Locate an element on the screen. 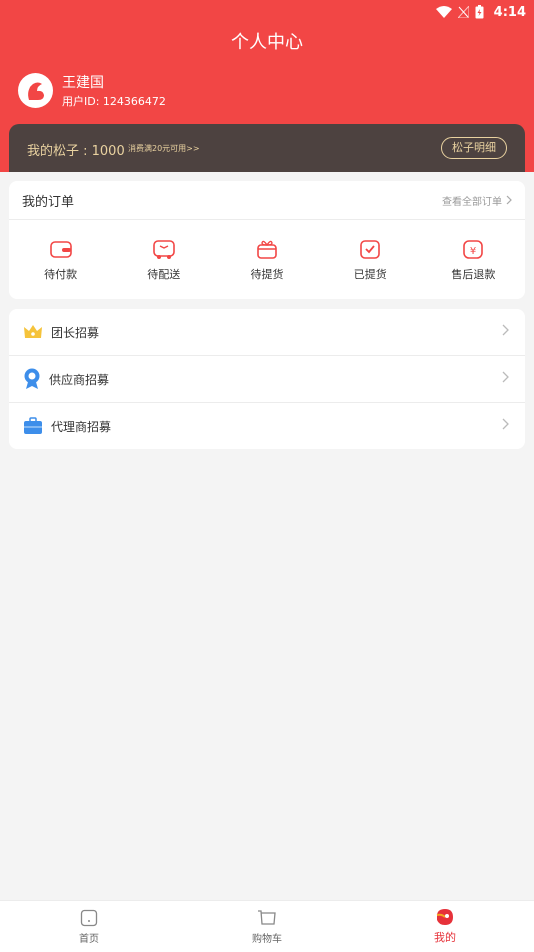 This screenshot has width=534, height=952. tab-profile-label: 我的 is located at coordinates (445, 937).